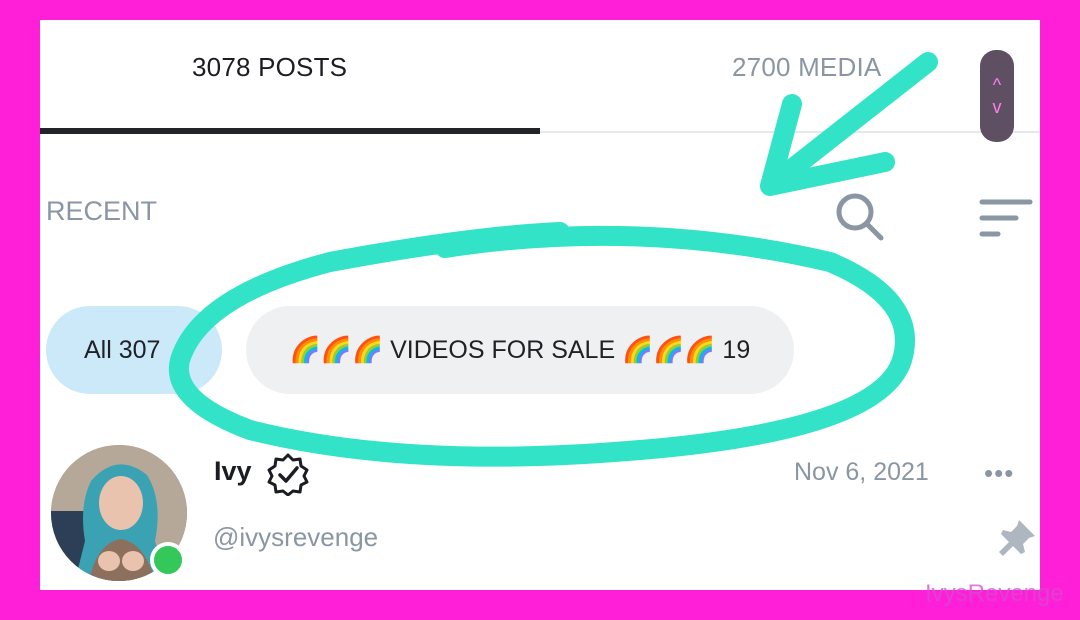  What do you see at coordinates (994, 593) in the screenshot?
I see `watermark: IvysRevenge` at bounding box center [994, 593].